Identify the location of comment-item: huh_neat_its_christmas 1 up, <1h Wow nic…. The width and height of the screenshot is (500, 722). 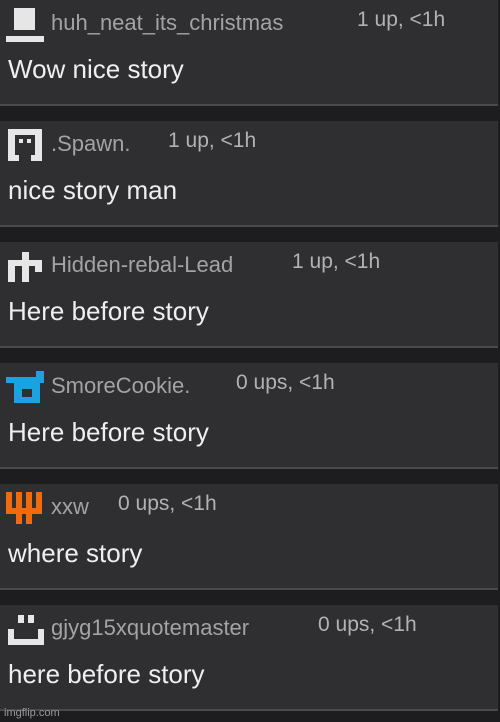
(249, 53).